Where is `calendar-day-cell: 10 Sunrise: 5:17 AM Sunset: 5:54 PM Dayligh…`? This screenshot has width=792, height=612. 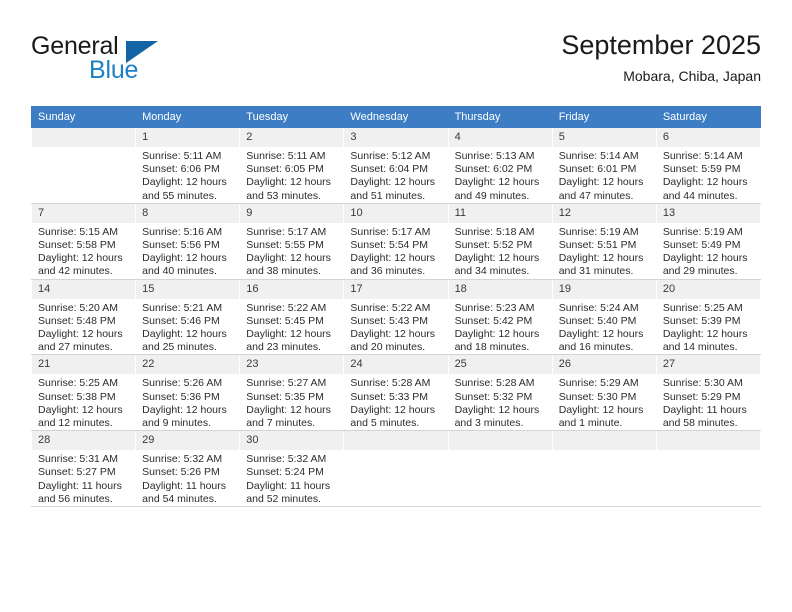
calendar-day-cell: 10 Sunrise: 5:17 AM Sunset: 5:54 PM Dayligh… is located at coordinates (396, 241).